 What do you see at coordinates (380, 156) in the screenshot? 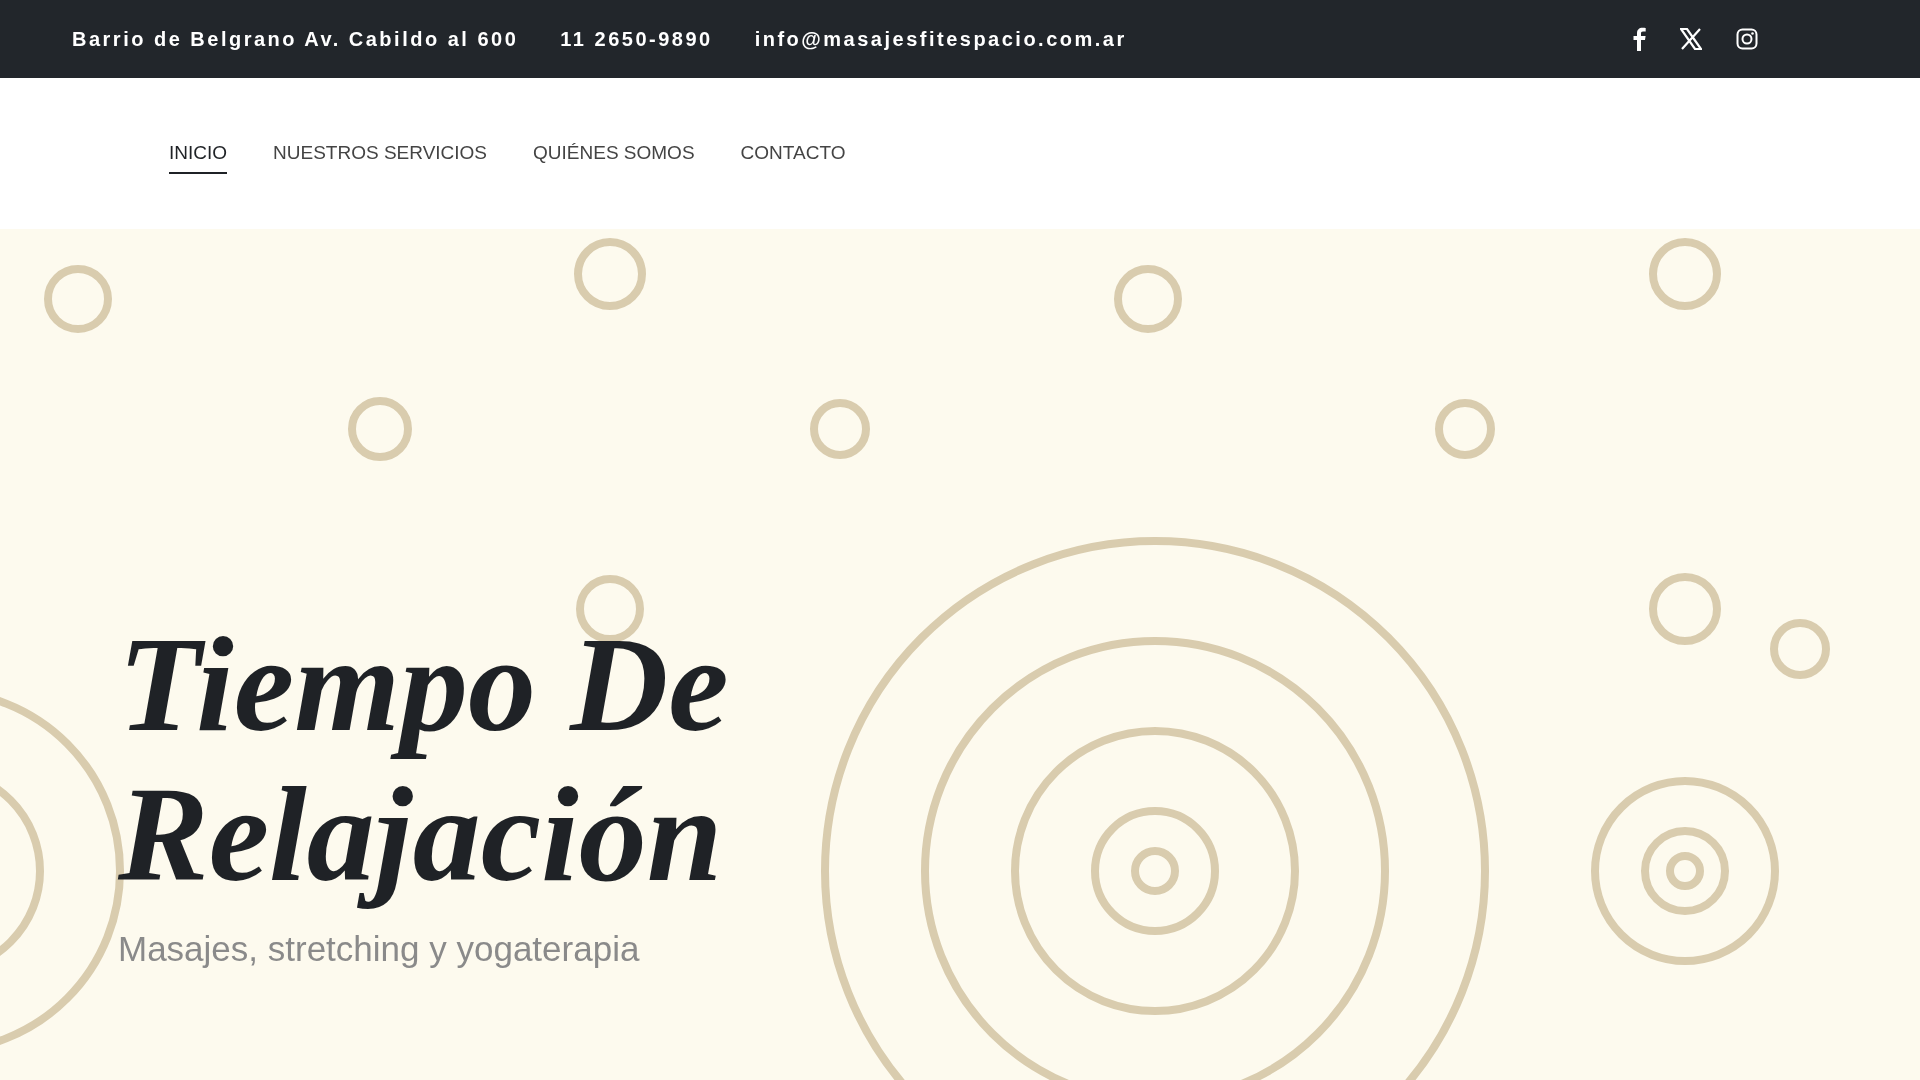
I see `nav-link: NUESTROS SERVICIOS` at bounding box center [380, 156].